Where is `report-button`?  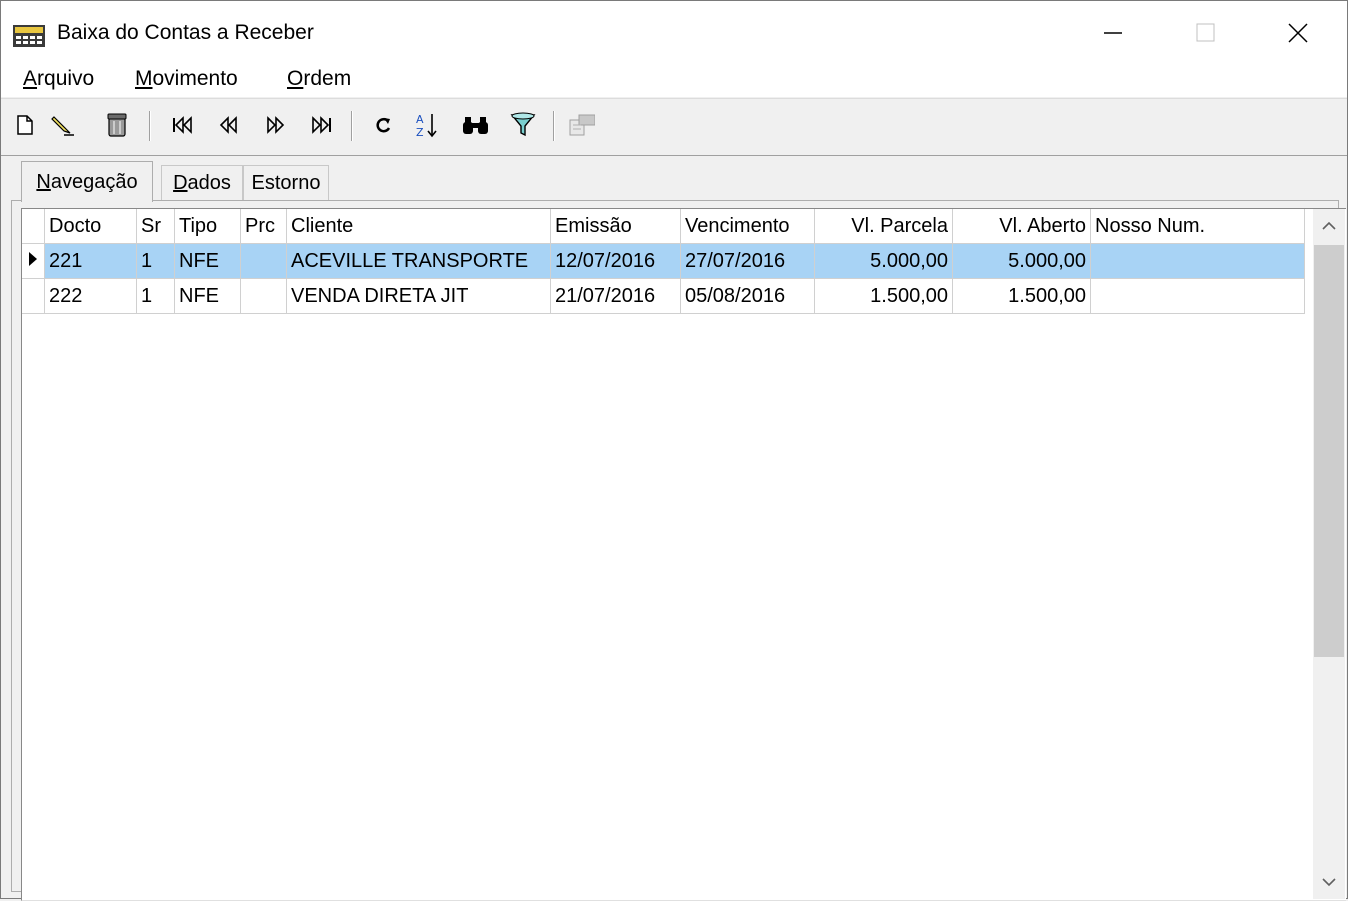
report-button is located at coordinates (581, 125).